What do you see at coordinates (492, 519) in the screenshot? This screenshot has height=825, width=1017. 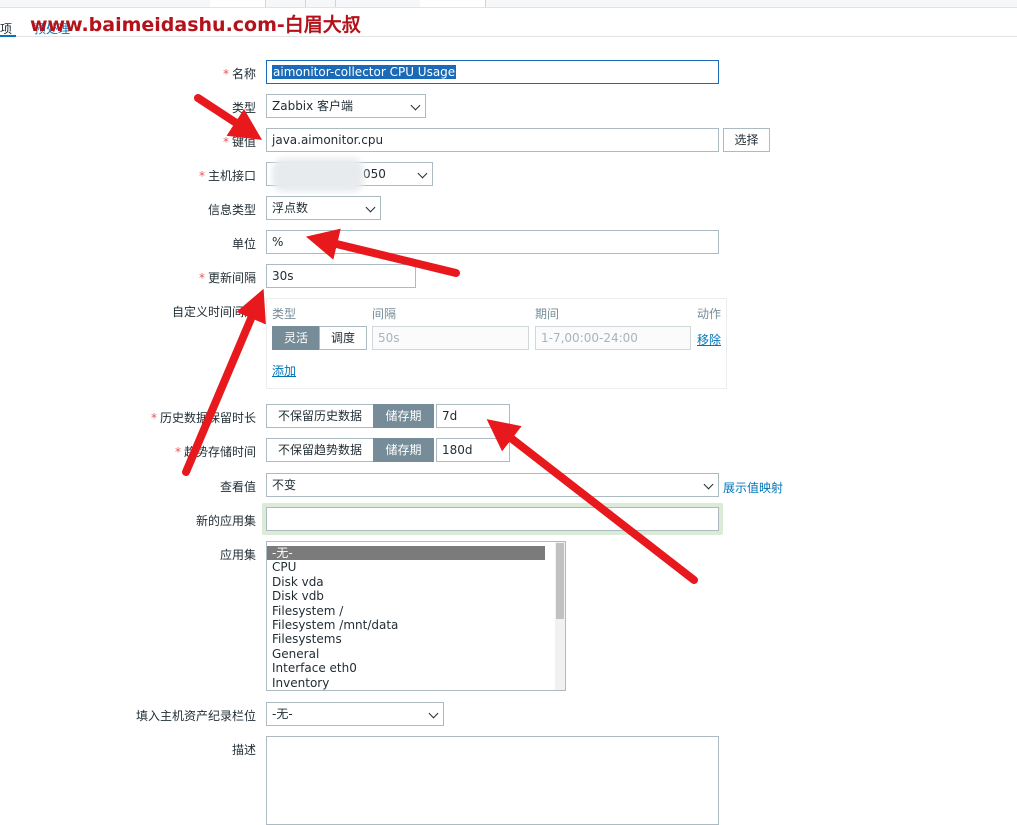 I see `new-application-input` at bounding box center [492, 519].